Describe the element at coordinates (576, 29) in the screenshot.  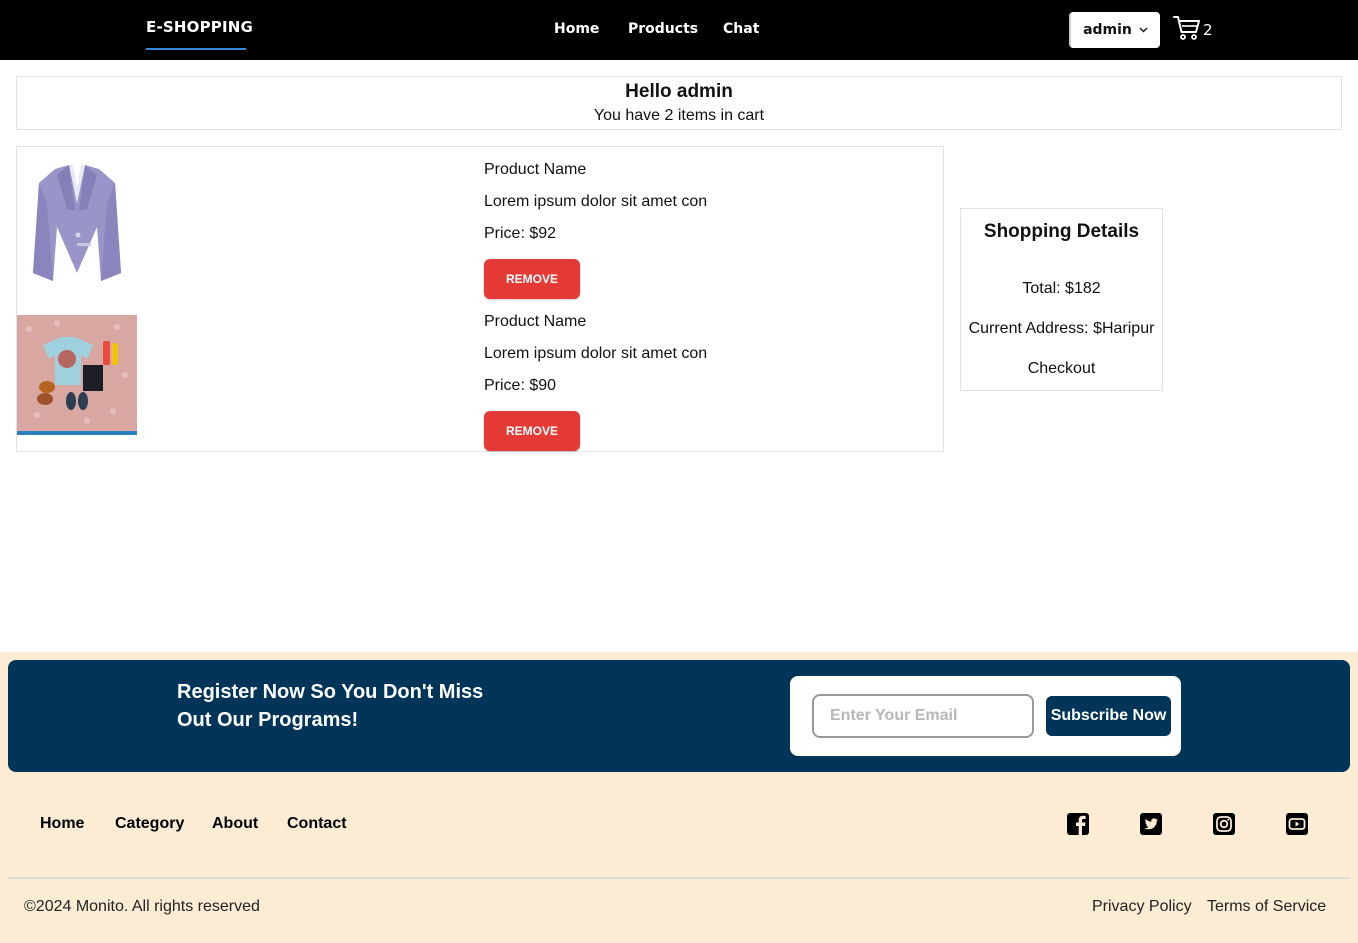
I see `nav-home-link: Home` at that location.